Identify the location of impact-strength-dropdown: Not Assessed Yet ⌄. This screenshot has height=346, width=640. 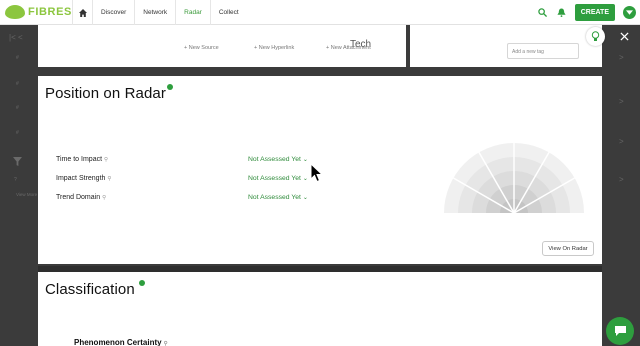
(278, 178).